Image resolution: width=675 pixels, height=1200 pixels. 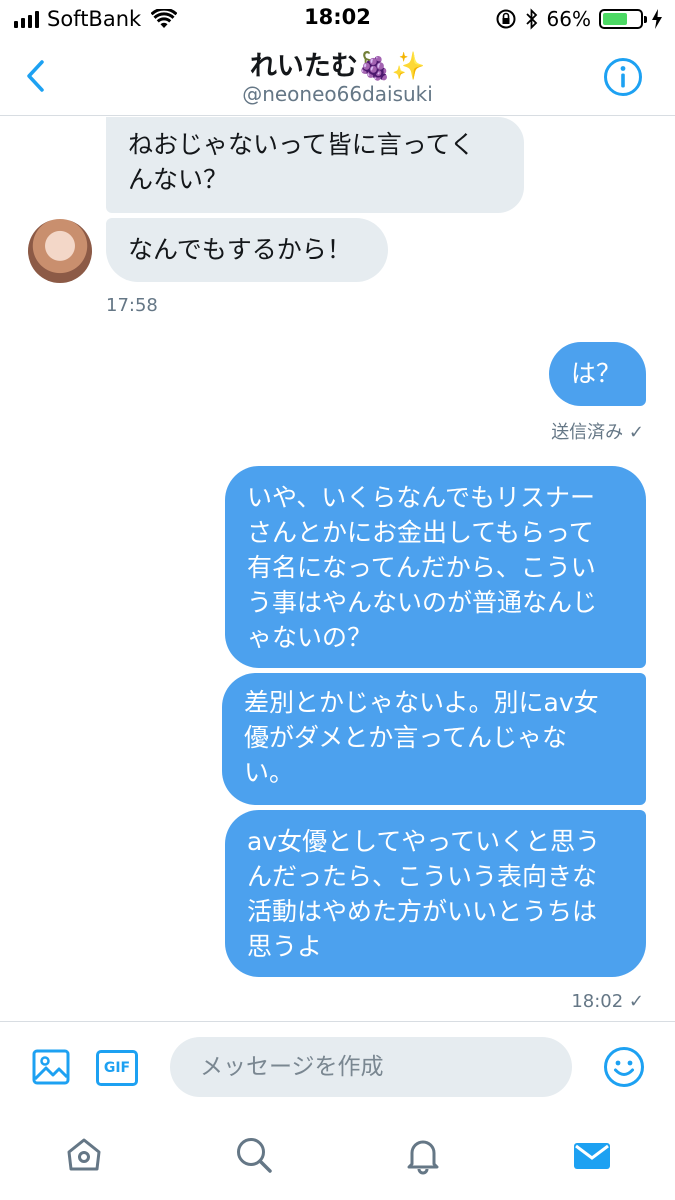 I want to click on info-icon, so click(x=623, y=77).